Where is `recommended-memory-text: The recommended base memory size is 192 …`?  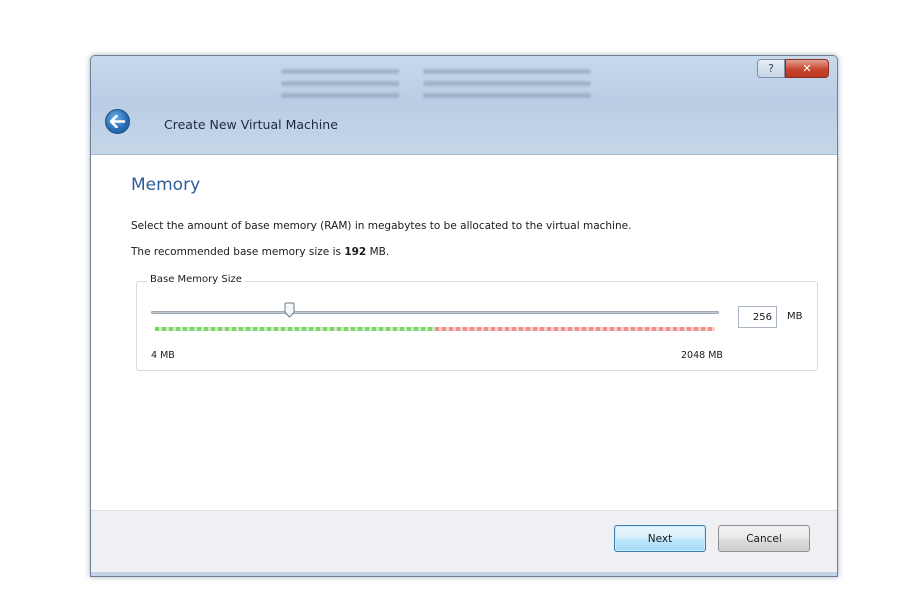
recommended-memory-text: The recommended base memory size is 192 … is located at coordinates (260, 252).